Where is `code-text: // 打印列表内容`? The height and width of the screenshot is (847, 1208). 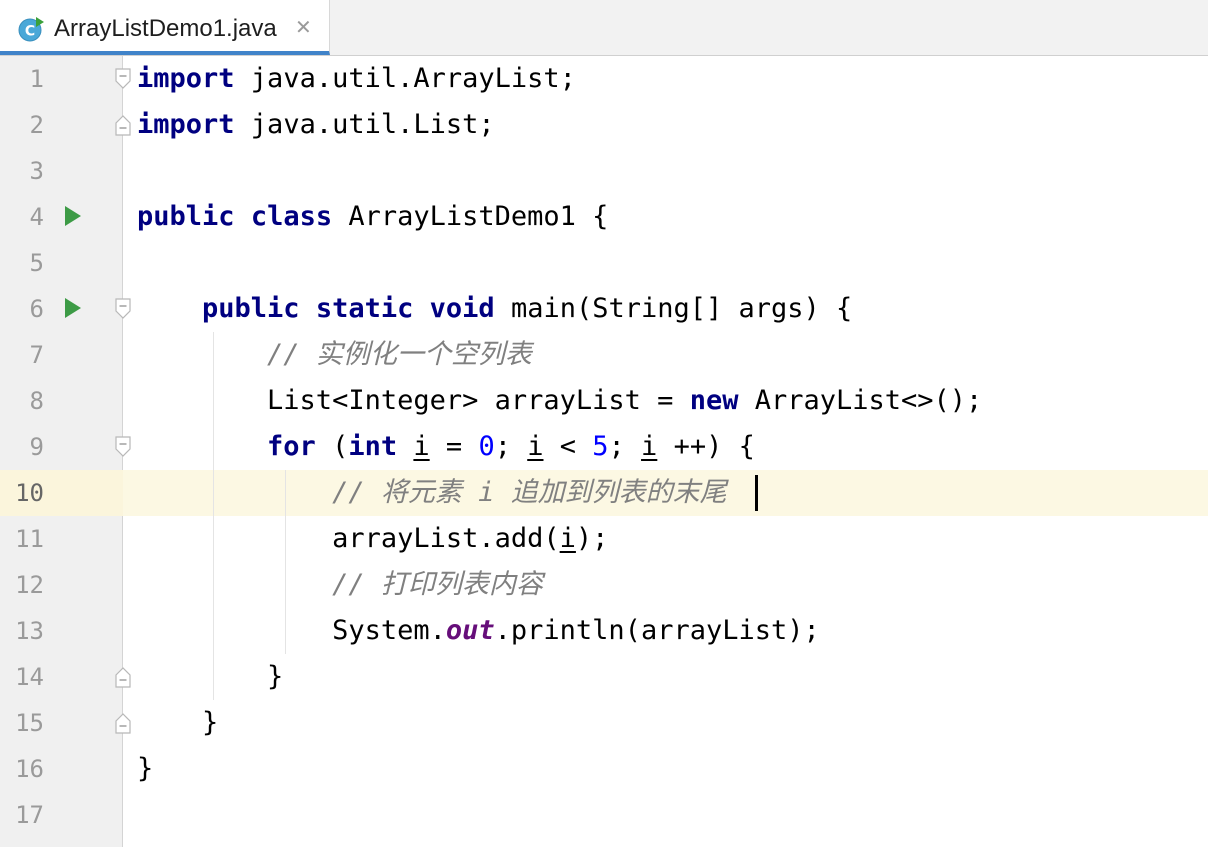
code-text: // 打印列表内容 is located at coordinates (340, 585).